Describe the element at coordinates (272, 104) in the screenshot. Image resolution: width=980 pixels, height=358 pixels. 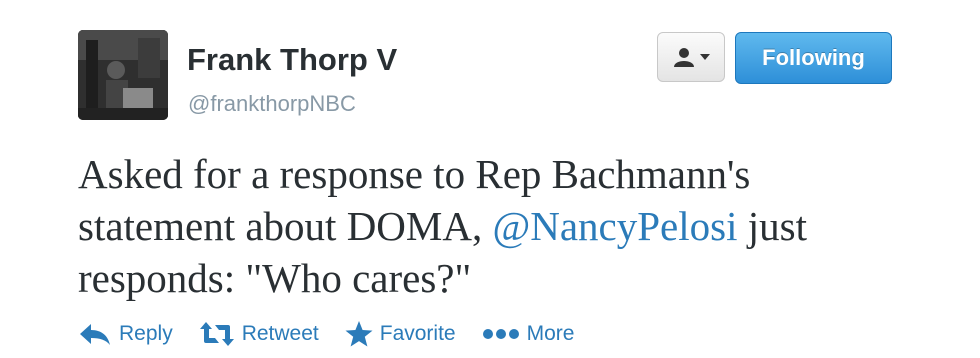
I see `author-handle: @frankthorpNBC` at that location.